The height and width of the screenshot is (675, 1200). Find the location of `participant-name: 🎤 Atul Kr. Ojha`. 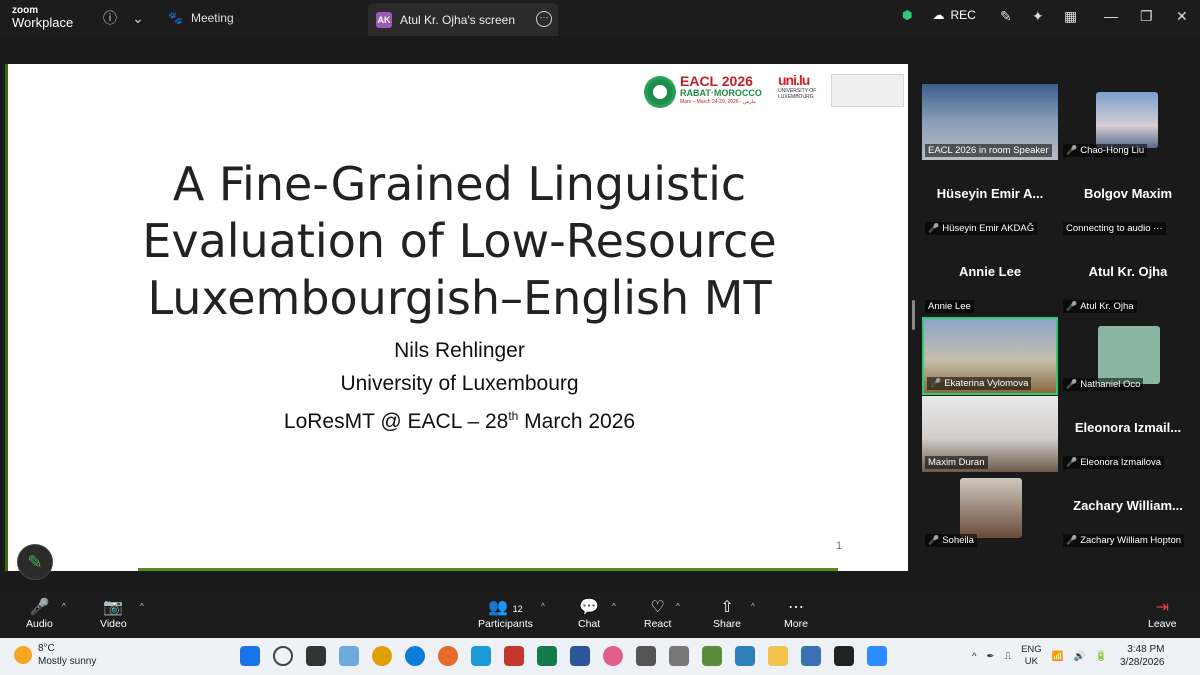

participant-name: 🎤 Atul Kr. Ojha is located at coordinates (1100, 306).